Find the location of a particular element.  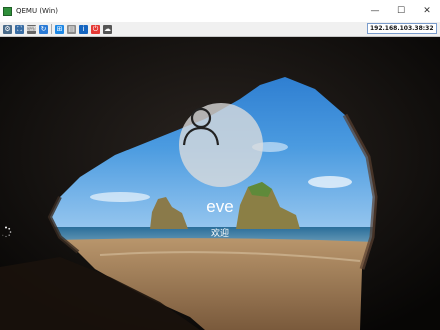

power-icon: ⏻ is located at coordinates (95, 29).